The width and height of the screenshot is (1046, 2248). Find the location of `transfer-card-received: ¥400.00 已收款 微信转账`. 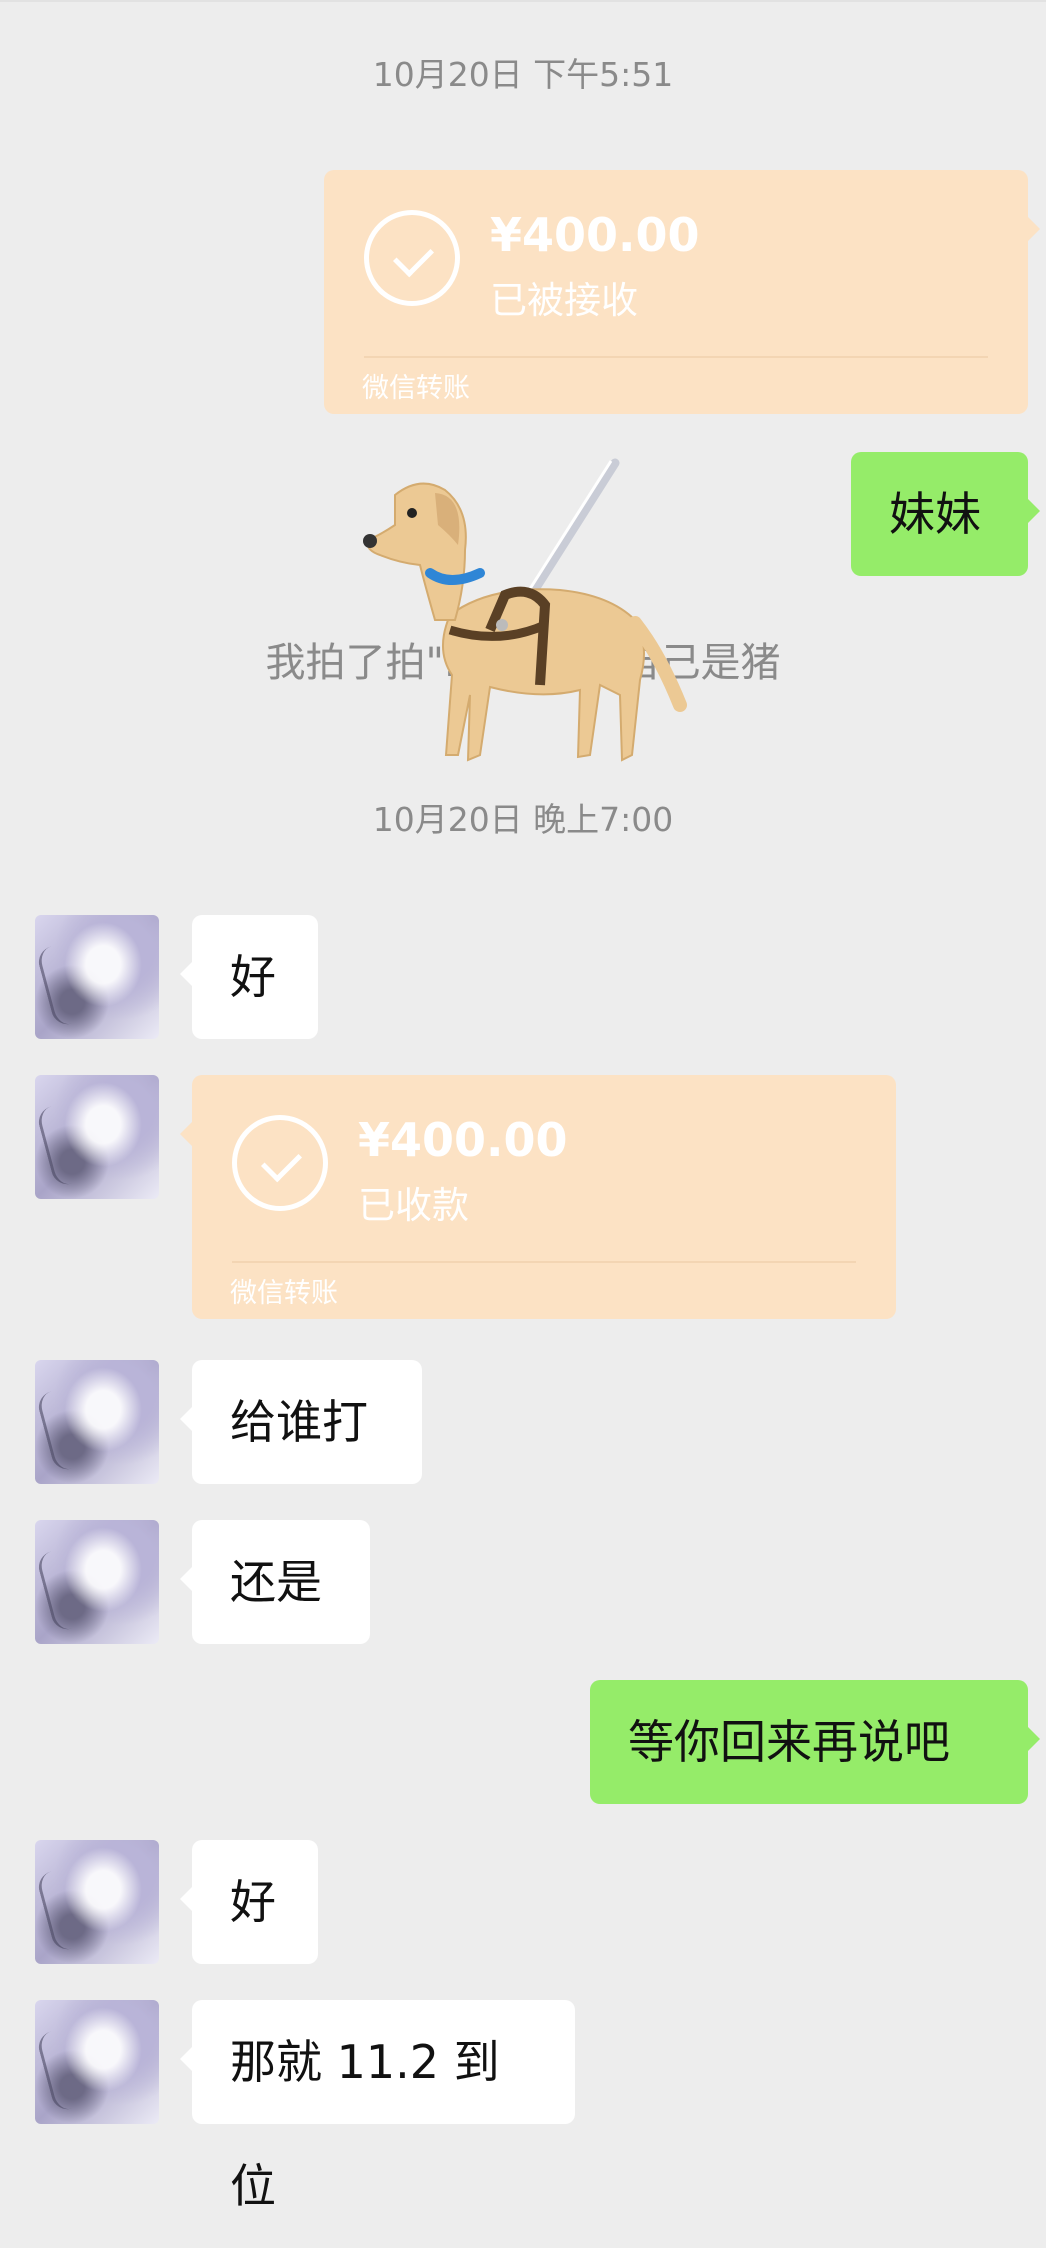

transfer-card-received: ¥400.00 已收款 微信转账 is located at coordinates (538, 1197).